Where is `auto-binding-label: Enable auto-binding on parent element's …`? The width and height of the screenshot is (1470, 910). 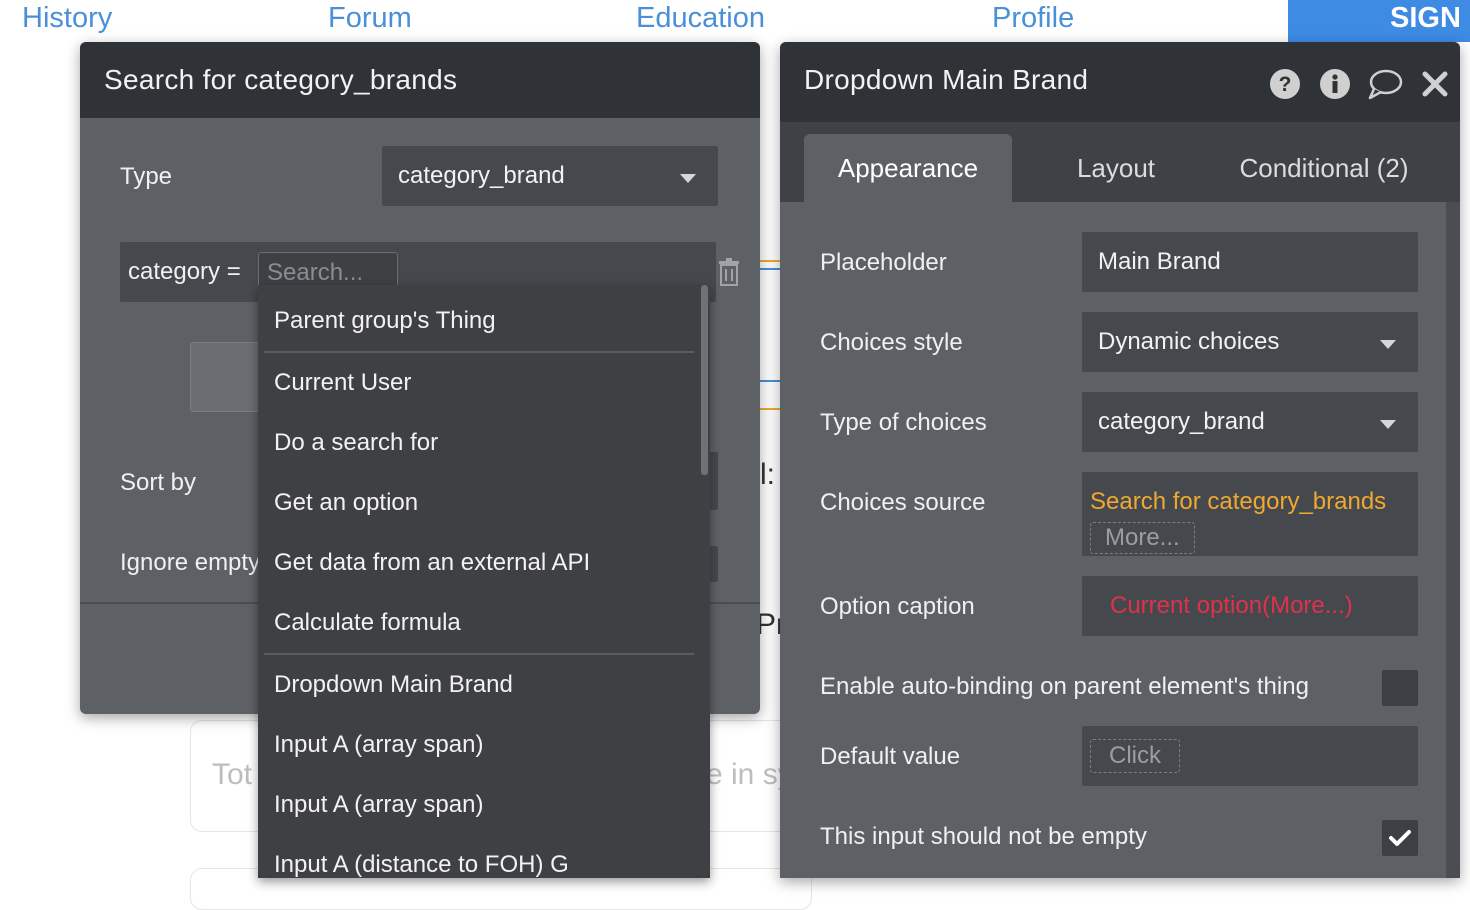
auto-binding-label: Enable auto-binding on parent element's … is located at coordinates (1064, 686).